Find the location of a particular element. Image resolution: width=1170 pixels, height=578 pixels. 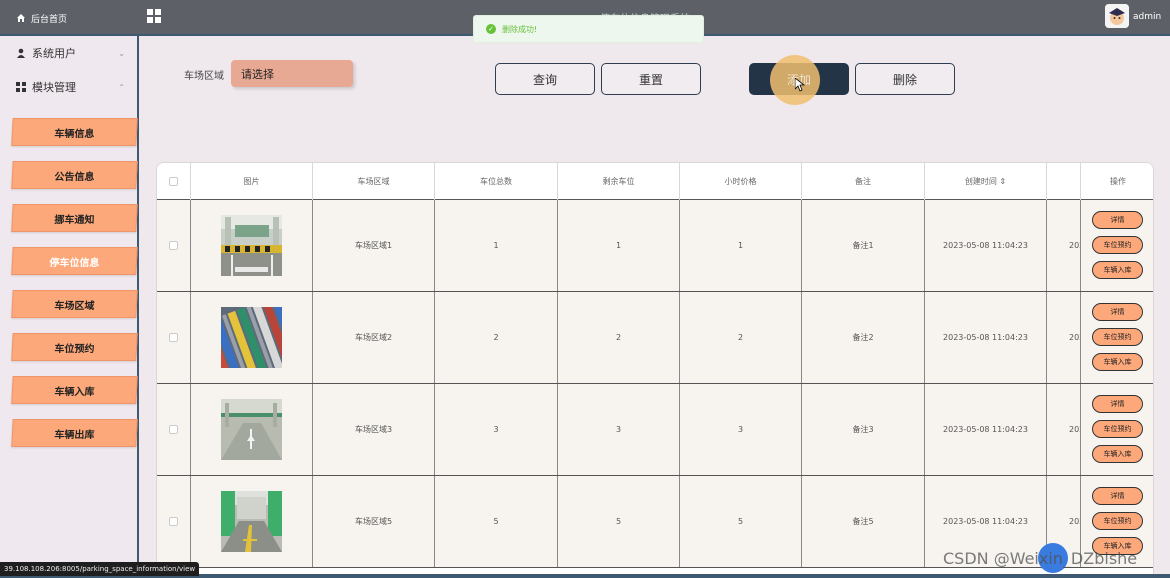

username: admin is located at coordinates (1147, 17).